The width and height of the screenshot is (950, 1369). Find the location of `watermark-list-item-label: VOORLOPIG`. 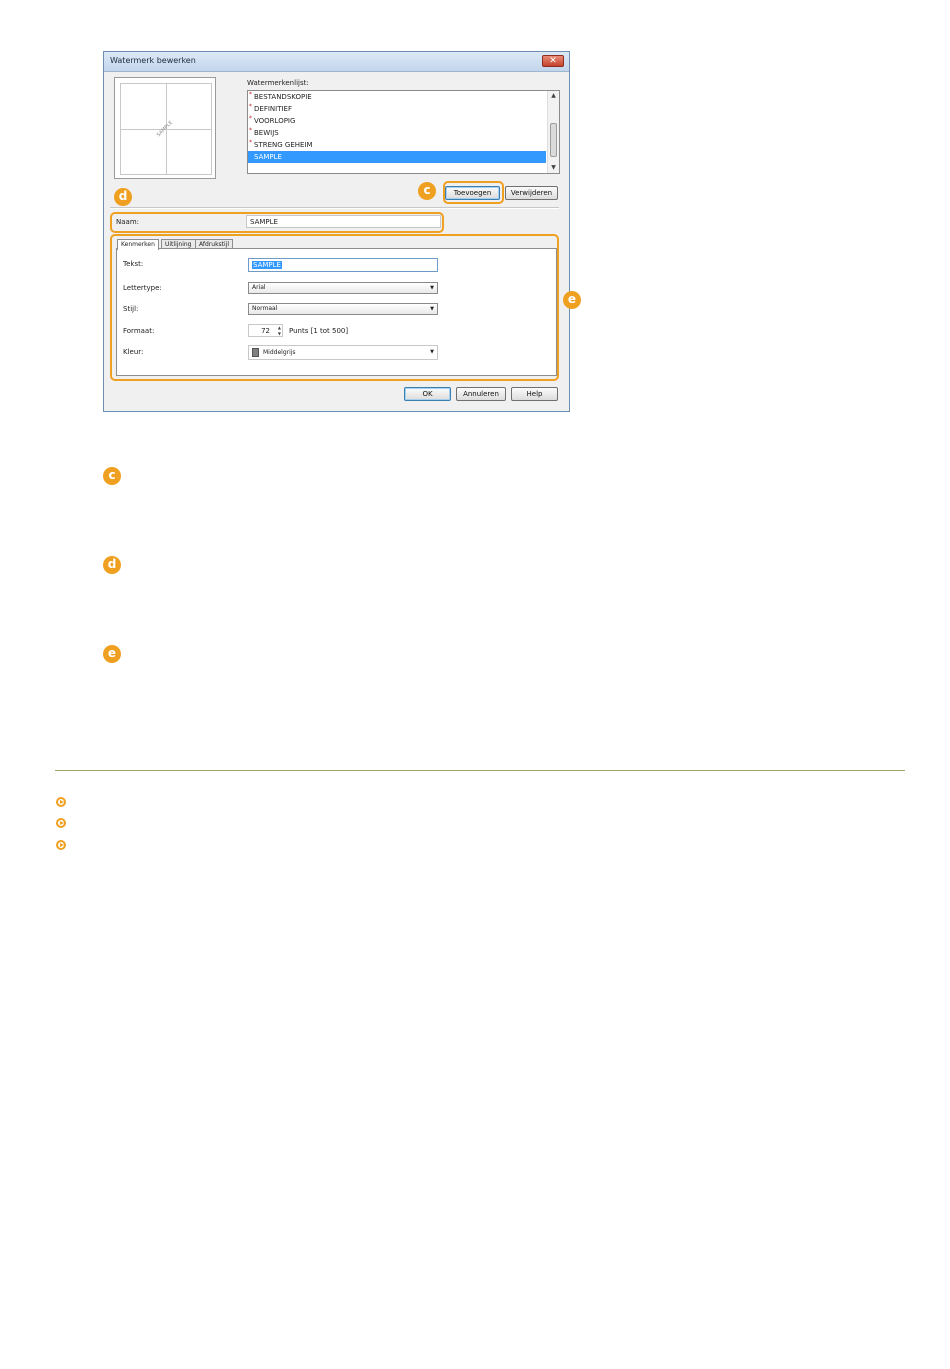

watermark-list-item-label: VOORLOPIG is located at coordinates (275, 121).